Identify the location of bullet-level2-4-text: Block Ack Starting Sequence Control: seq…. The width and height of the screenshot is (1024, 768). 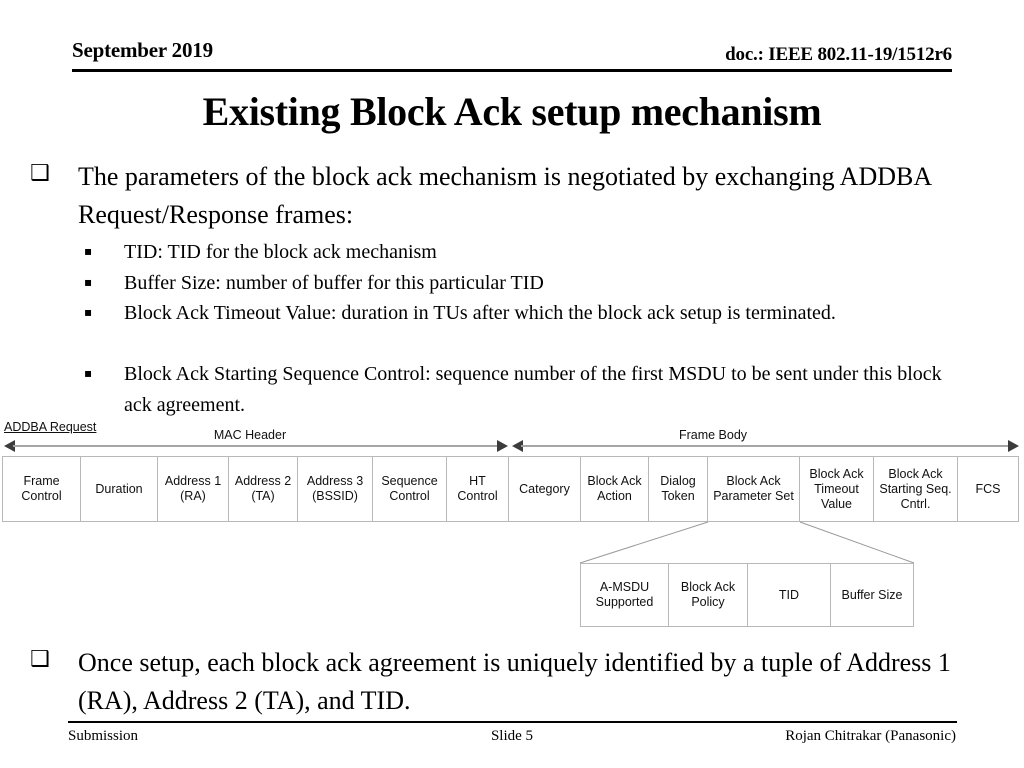
(533, 389).